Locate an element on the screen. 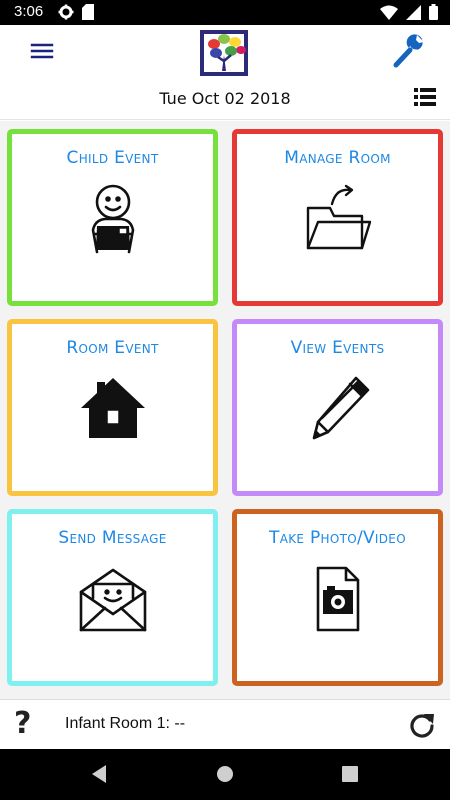 The height and width of the screenshot is (800, 450). send-message-label: Send Message is located at coordinates (112, 538).